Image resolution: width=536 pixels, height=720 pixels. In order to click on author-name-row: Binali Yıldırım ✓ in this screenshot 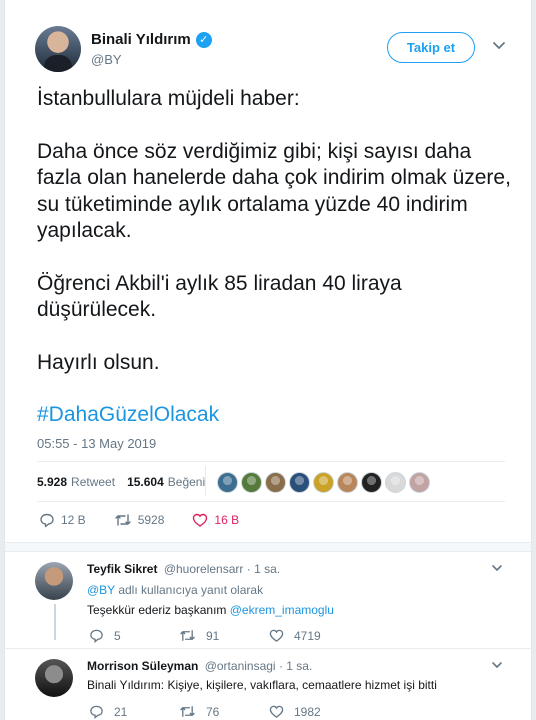, I will do `click(151, 39)`.